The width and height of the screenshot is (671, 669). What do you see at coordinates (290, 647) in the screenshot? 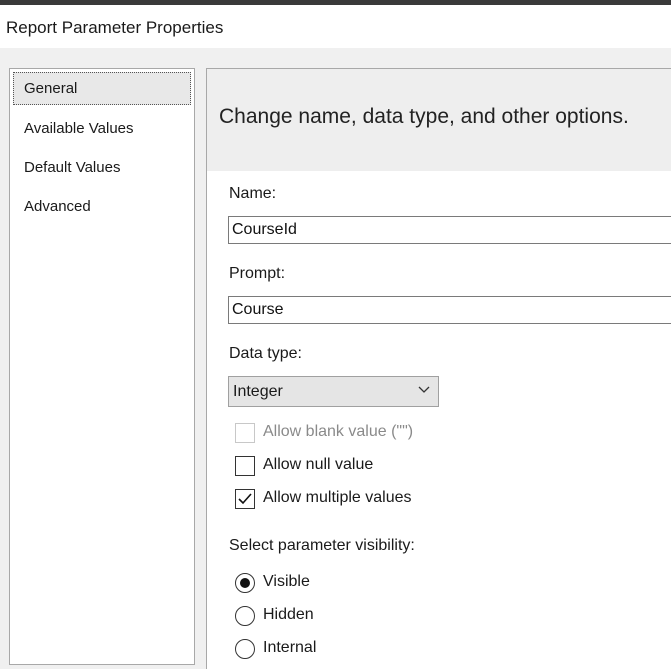
I see `internal-label: Internal` at bounding box center [290, 647].